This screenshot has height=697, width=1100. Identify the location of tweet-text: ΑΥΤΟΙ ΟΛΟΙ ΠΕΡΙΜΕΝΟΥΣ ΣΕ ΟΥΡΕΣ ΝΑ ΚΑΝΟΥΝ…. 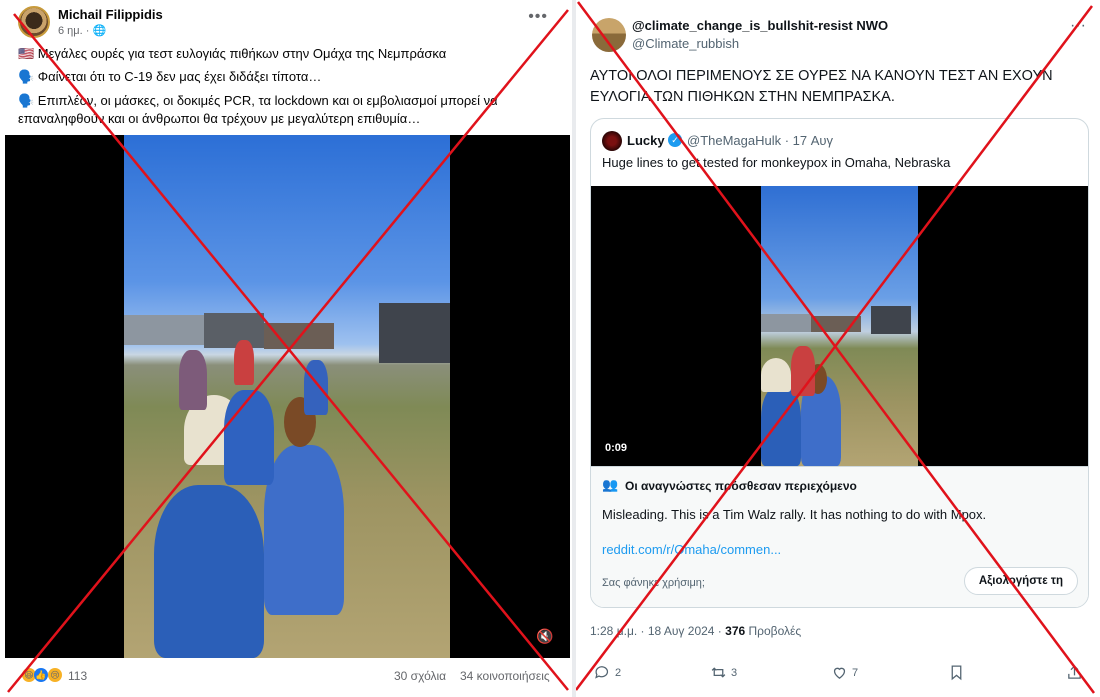
(821, 86).